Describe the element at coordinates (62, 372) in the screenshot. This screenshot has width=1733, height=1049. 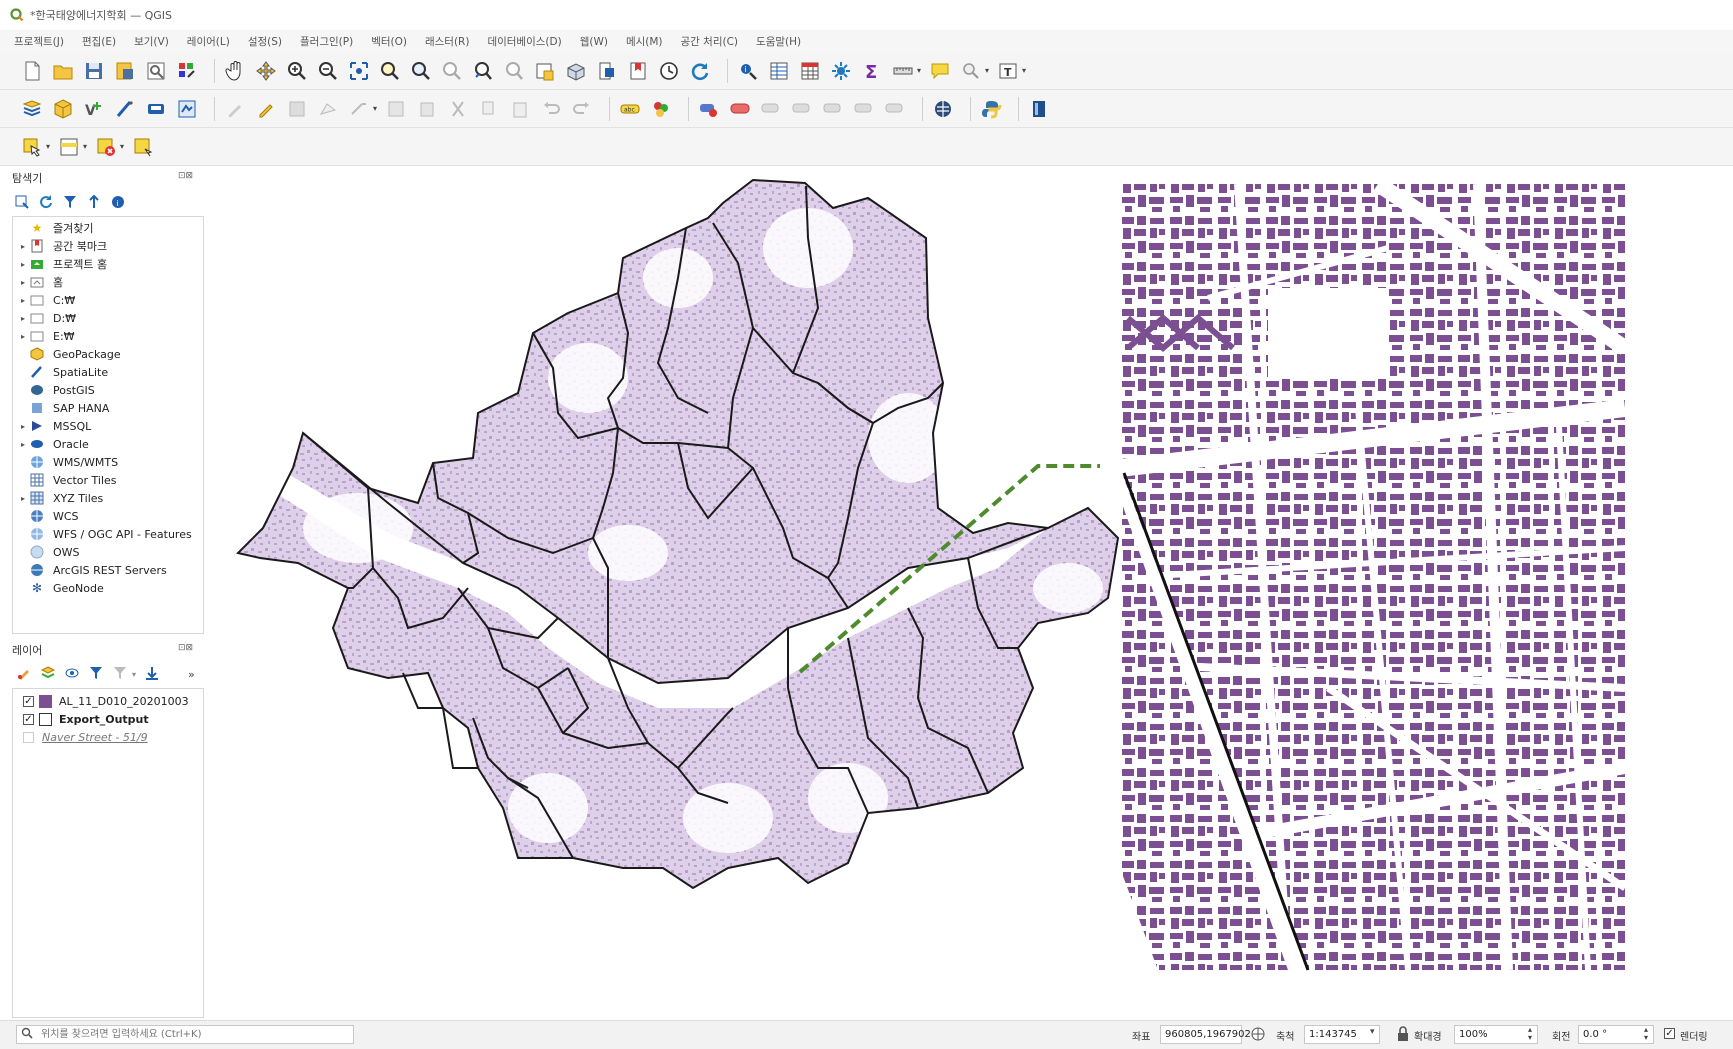
I see `browser-item-spatialite: SpatiaLite` at that location.